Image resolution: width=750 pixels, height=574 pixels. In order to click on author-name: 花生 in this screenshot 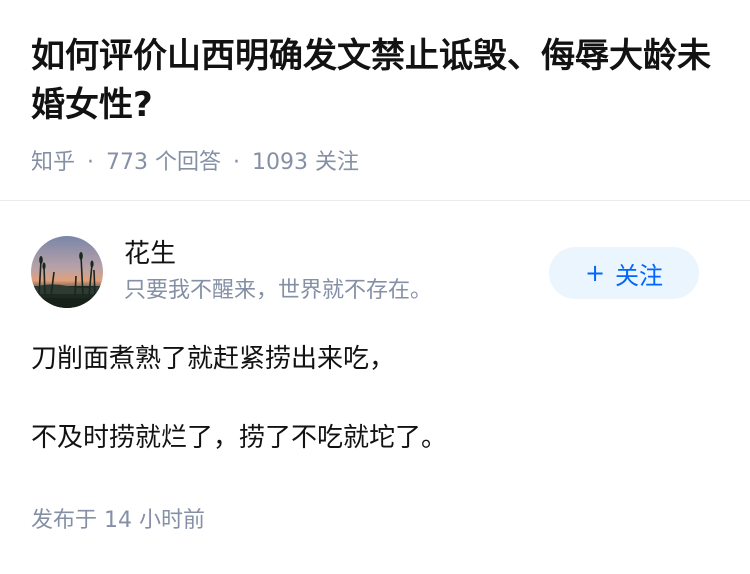, I will do `click(150, 254)`.